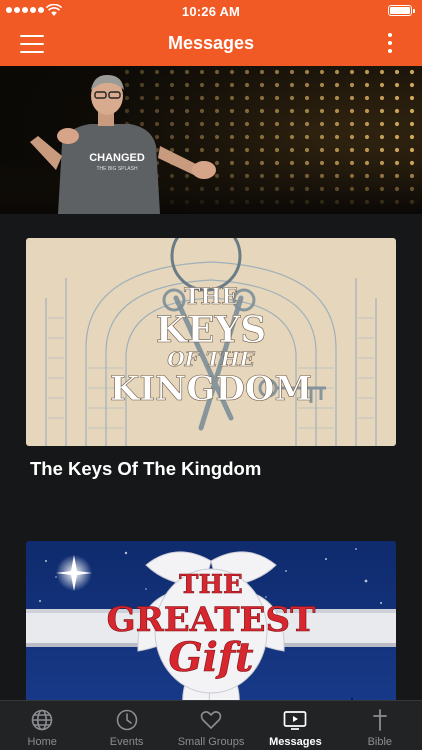 The width and height of the screenshot is (422, 750). Describe the element at coordinates (401, 10) in the screenshot. I see `battery-icon` at that location.